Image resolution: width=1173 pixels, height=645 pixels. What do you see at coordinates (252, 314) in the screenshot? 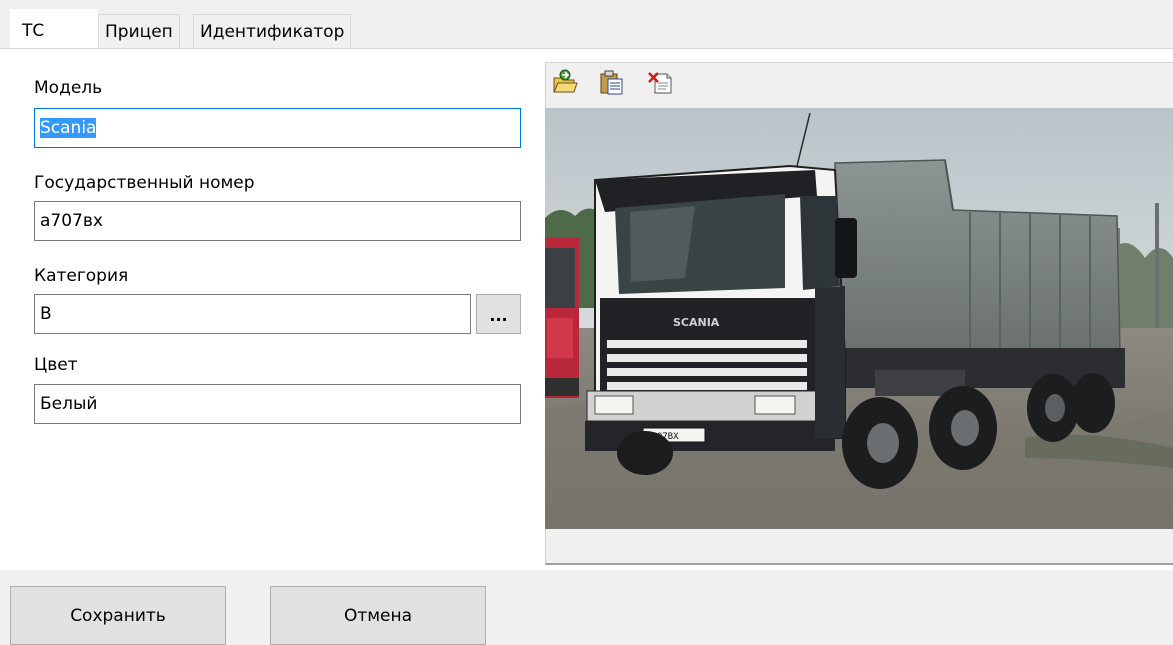
I see `category-field: В` at bounding box center [252, 314].